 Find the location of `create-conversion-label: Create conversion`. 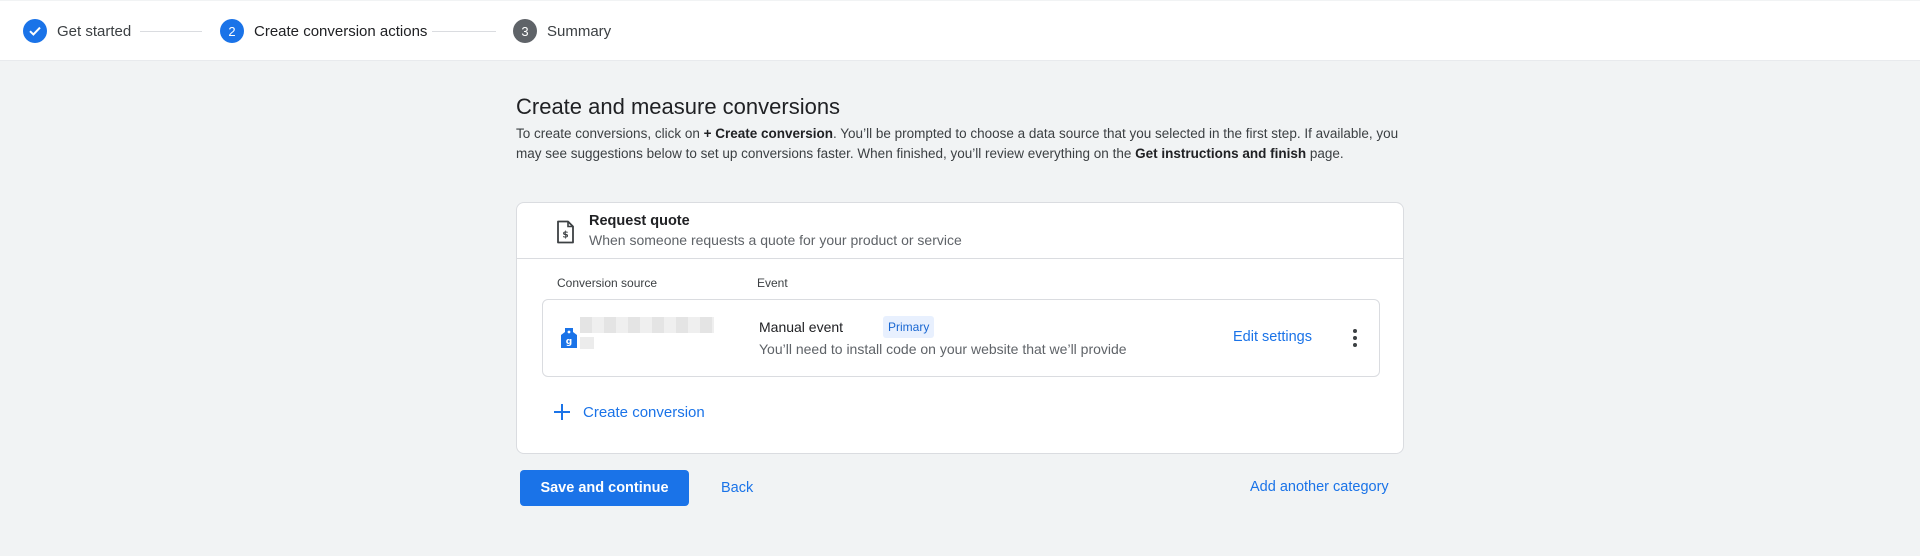

create-conversion-label: Create conversion is located at coordinates (644, 412).